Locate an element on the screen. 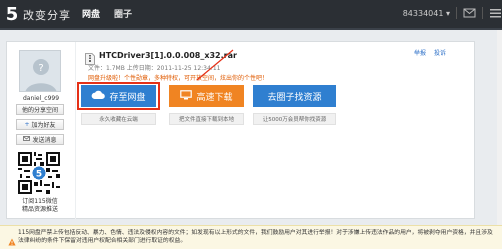 This screenshot has height=249, width=502. complaint-link: 投诉 is located at coordinates (440, 52).